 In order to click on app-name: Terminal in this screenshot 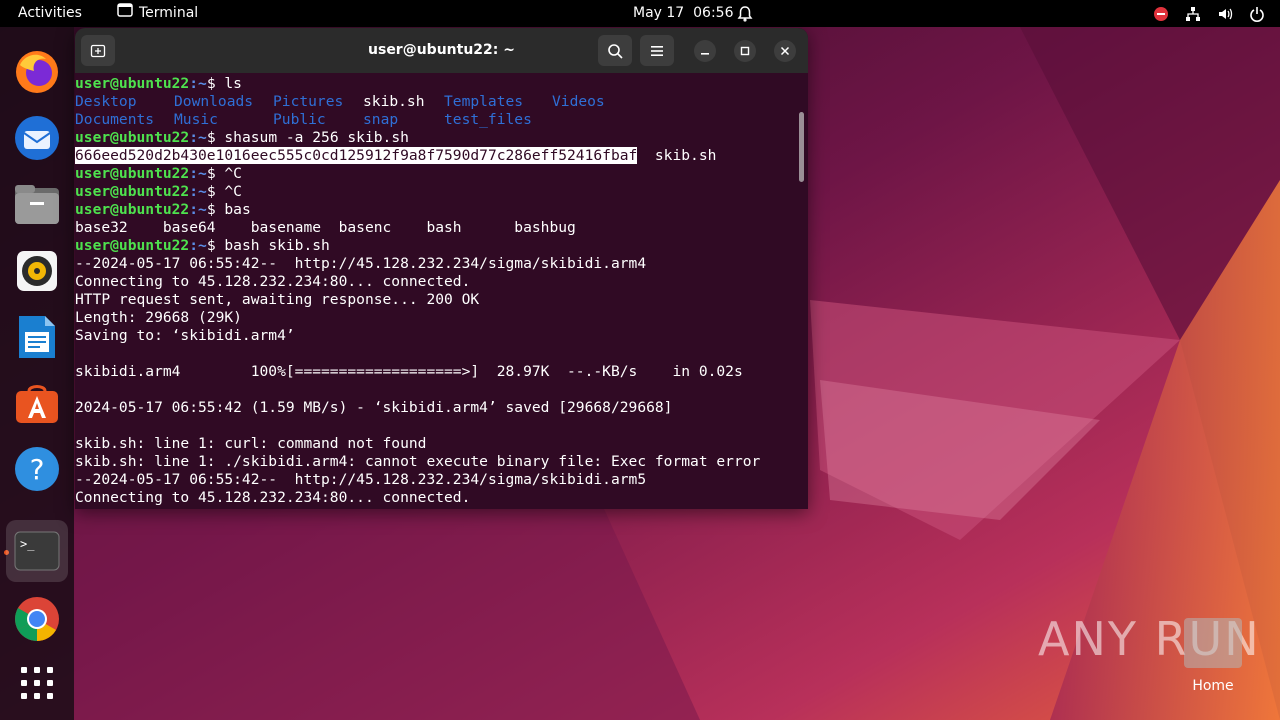, I will do `click(169, 13)`.